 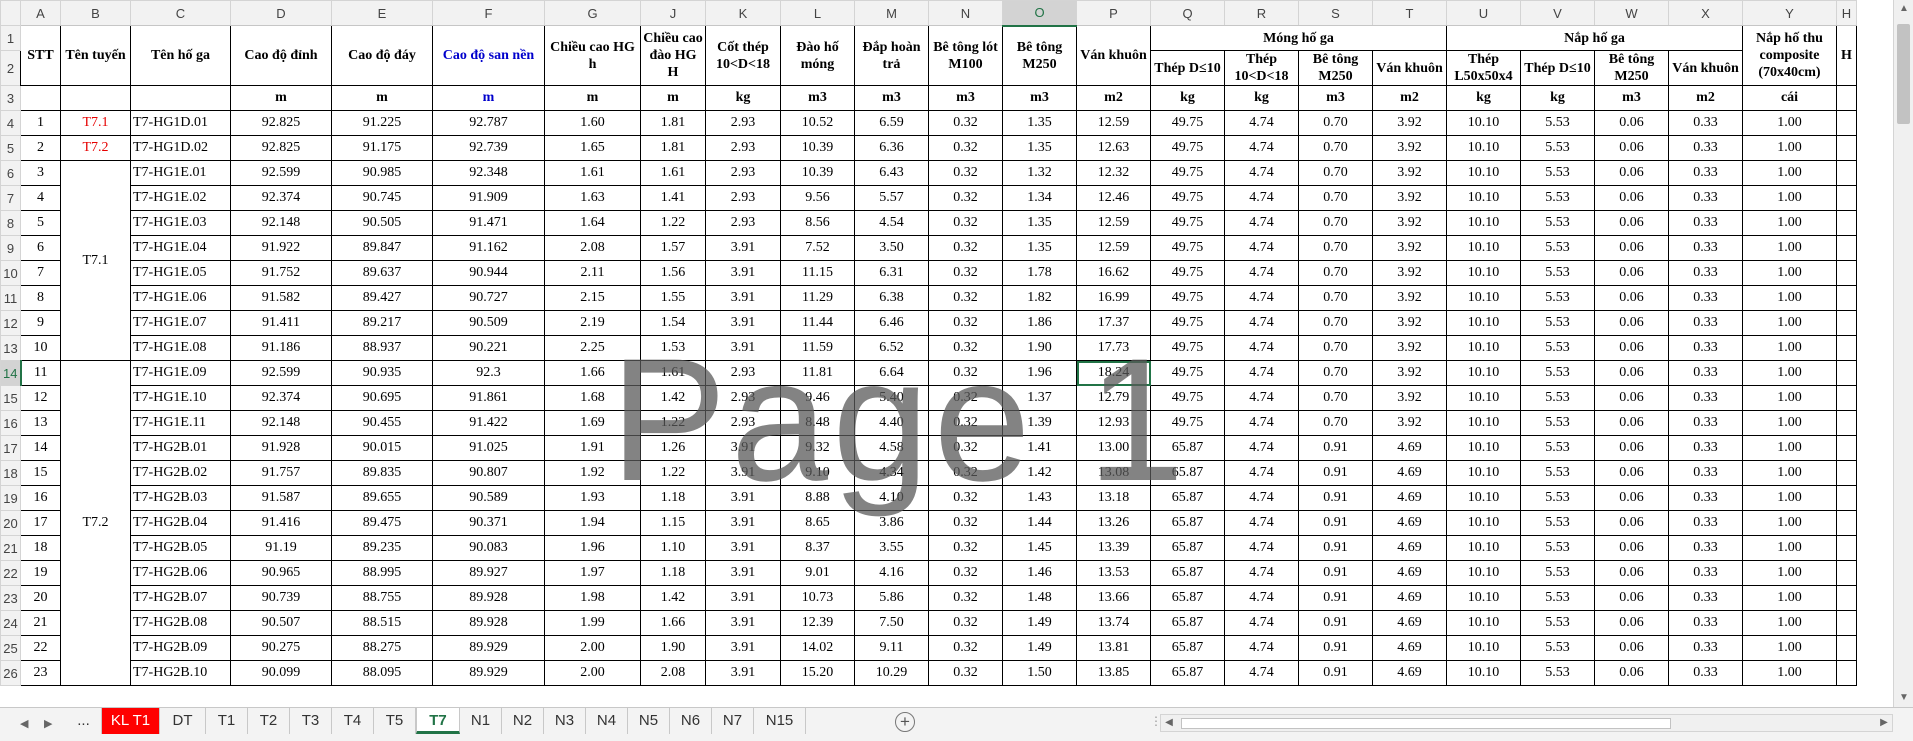 What do you see at coordinates (180, 648) in the screenshot?
I see `table-cell: T7-HG2B.09` at bounding box center [180, 648].